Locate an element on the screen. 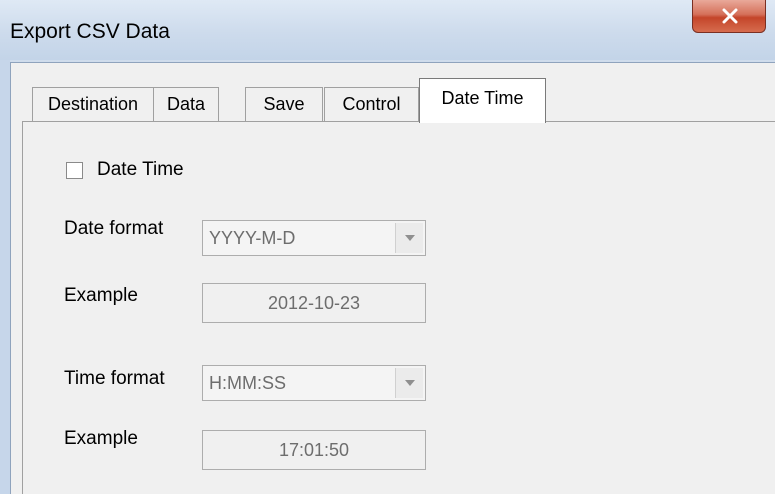 This screenshot has height=494, width=775. tab-control: Control is located at coordinates (371, 104).